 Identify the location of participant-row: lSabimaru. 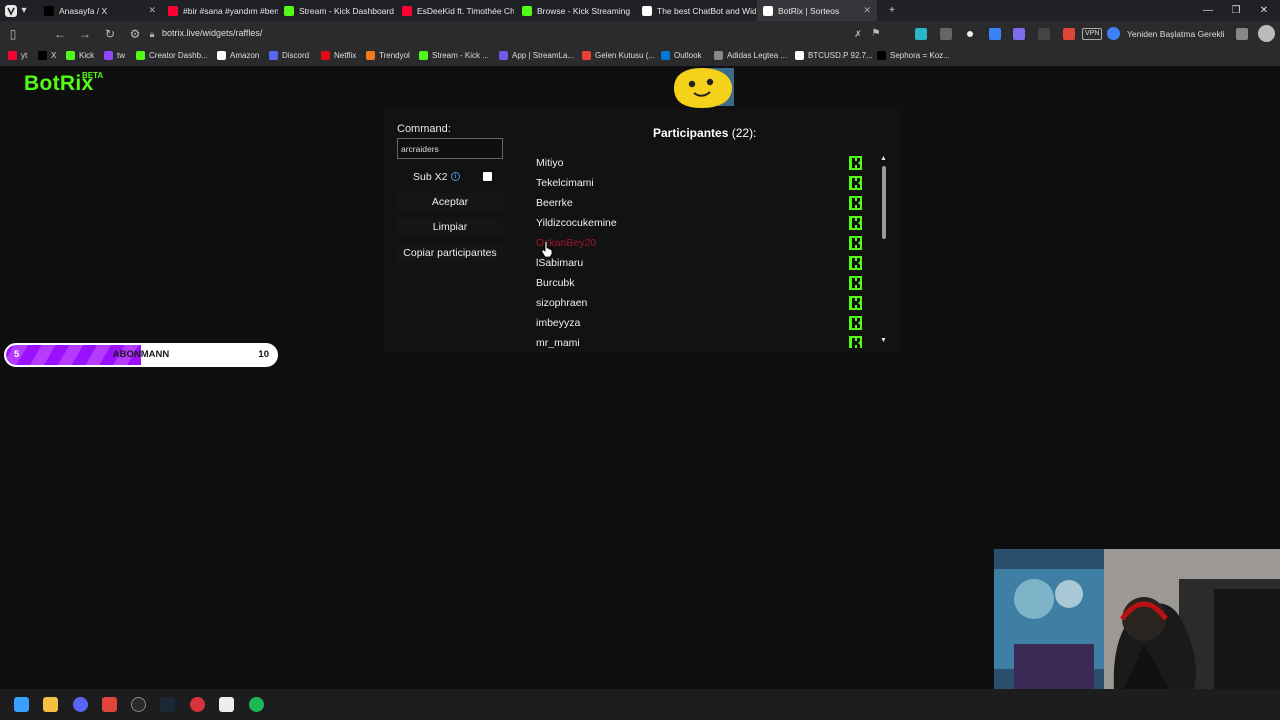
(699, 263).